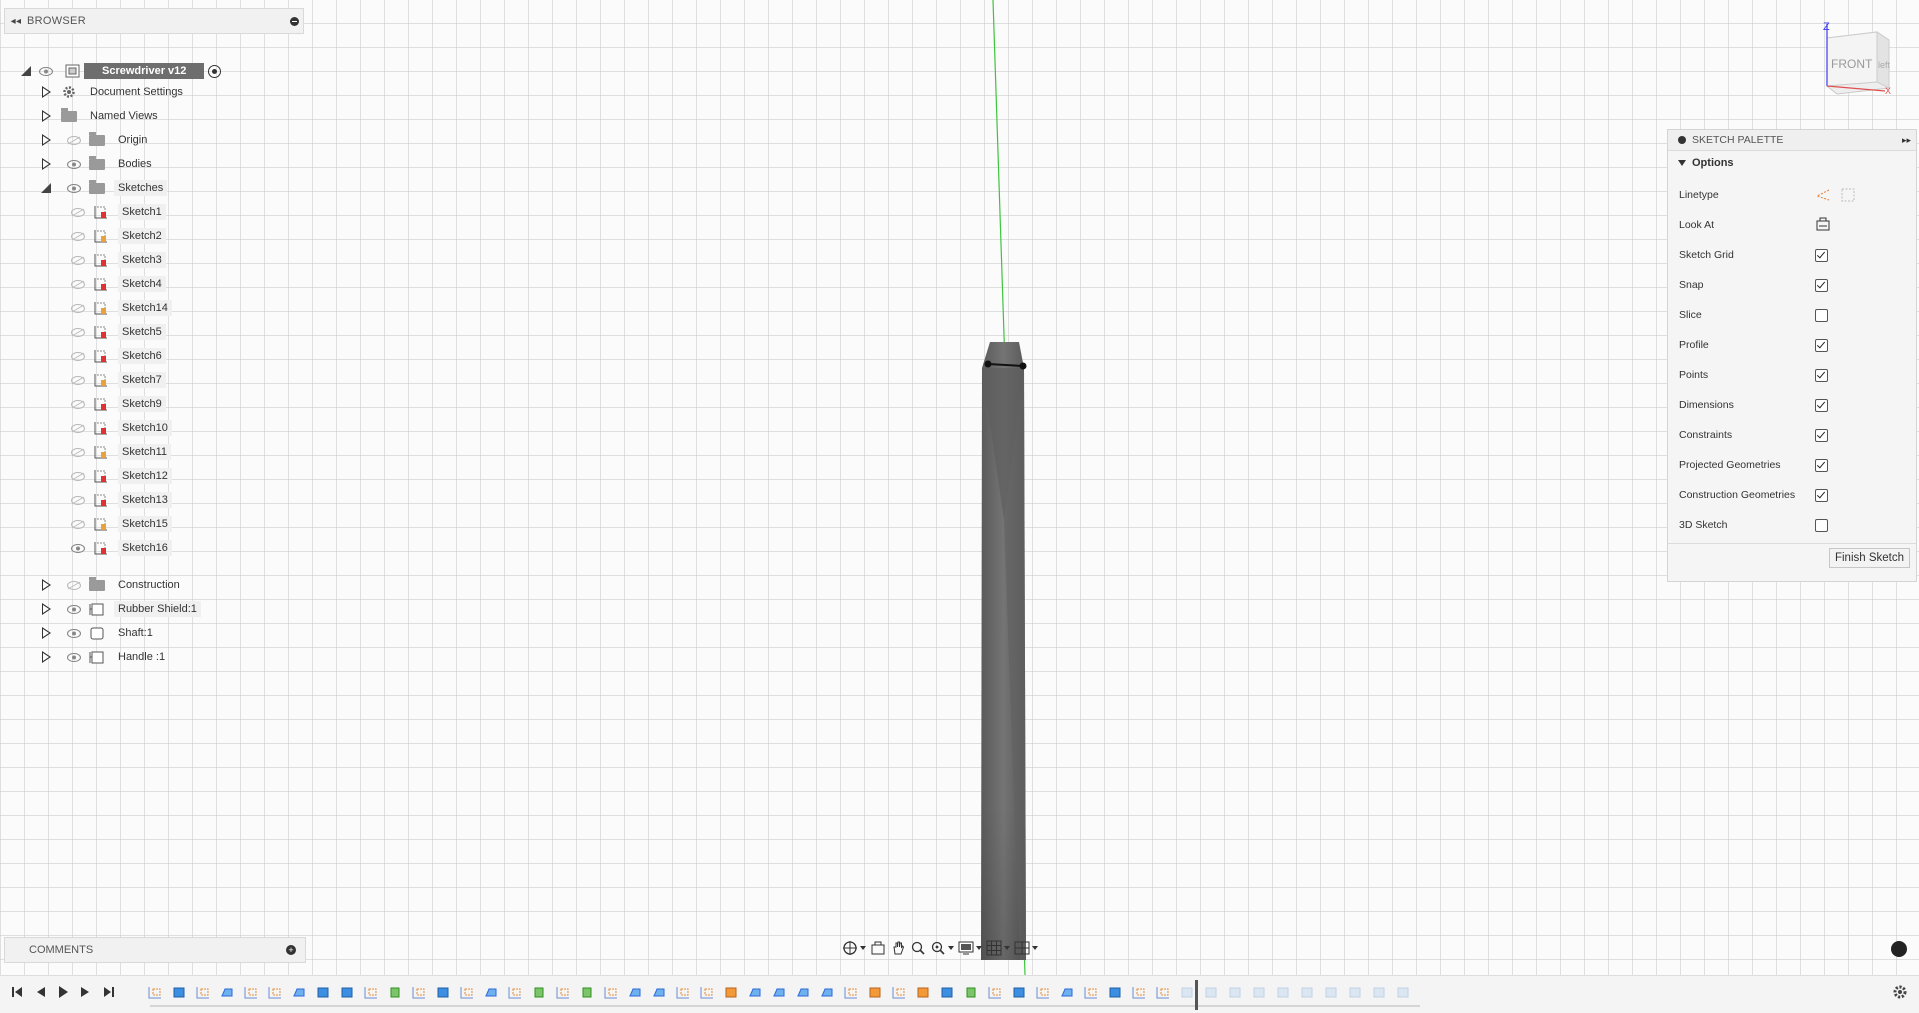  I want to click on tree-item-sketch: Sketch6, so click(116, 356).